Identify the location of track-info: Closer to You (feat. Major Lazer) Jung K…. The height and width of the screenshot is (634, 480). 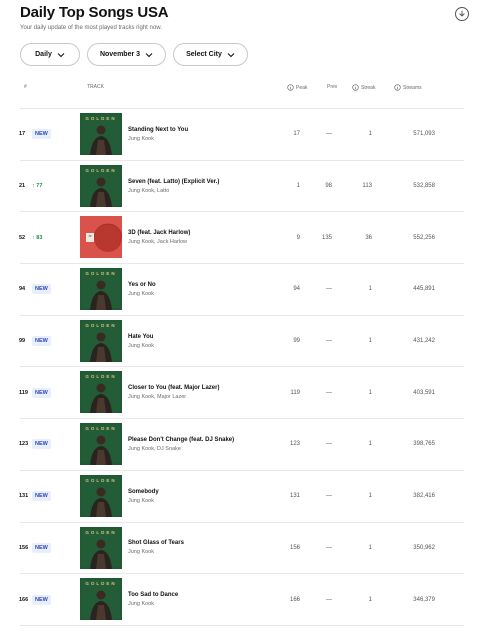
(208, 392).